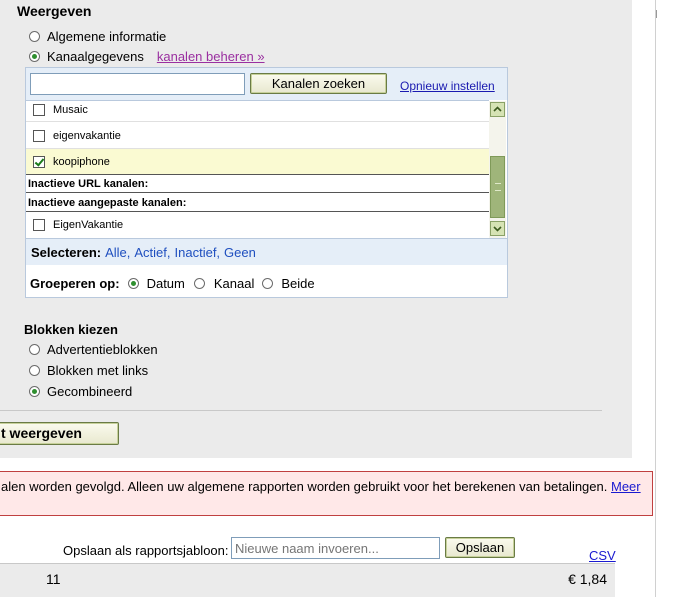  What do you see at coordinates (335, 548) in the screenshot?
I see `template-name-input` at bounding box center [335, 548].